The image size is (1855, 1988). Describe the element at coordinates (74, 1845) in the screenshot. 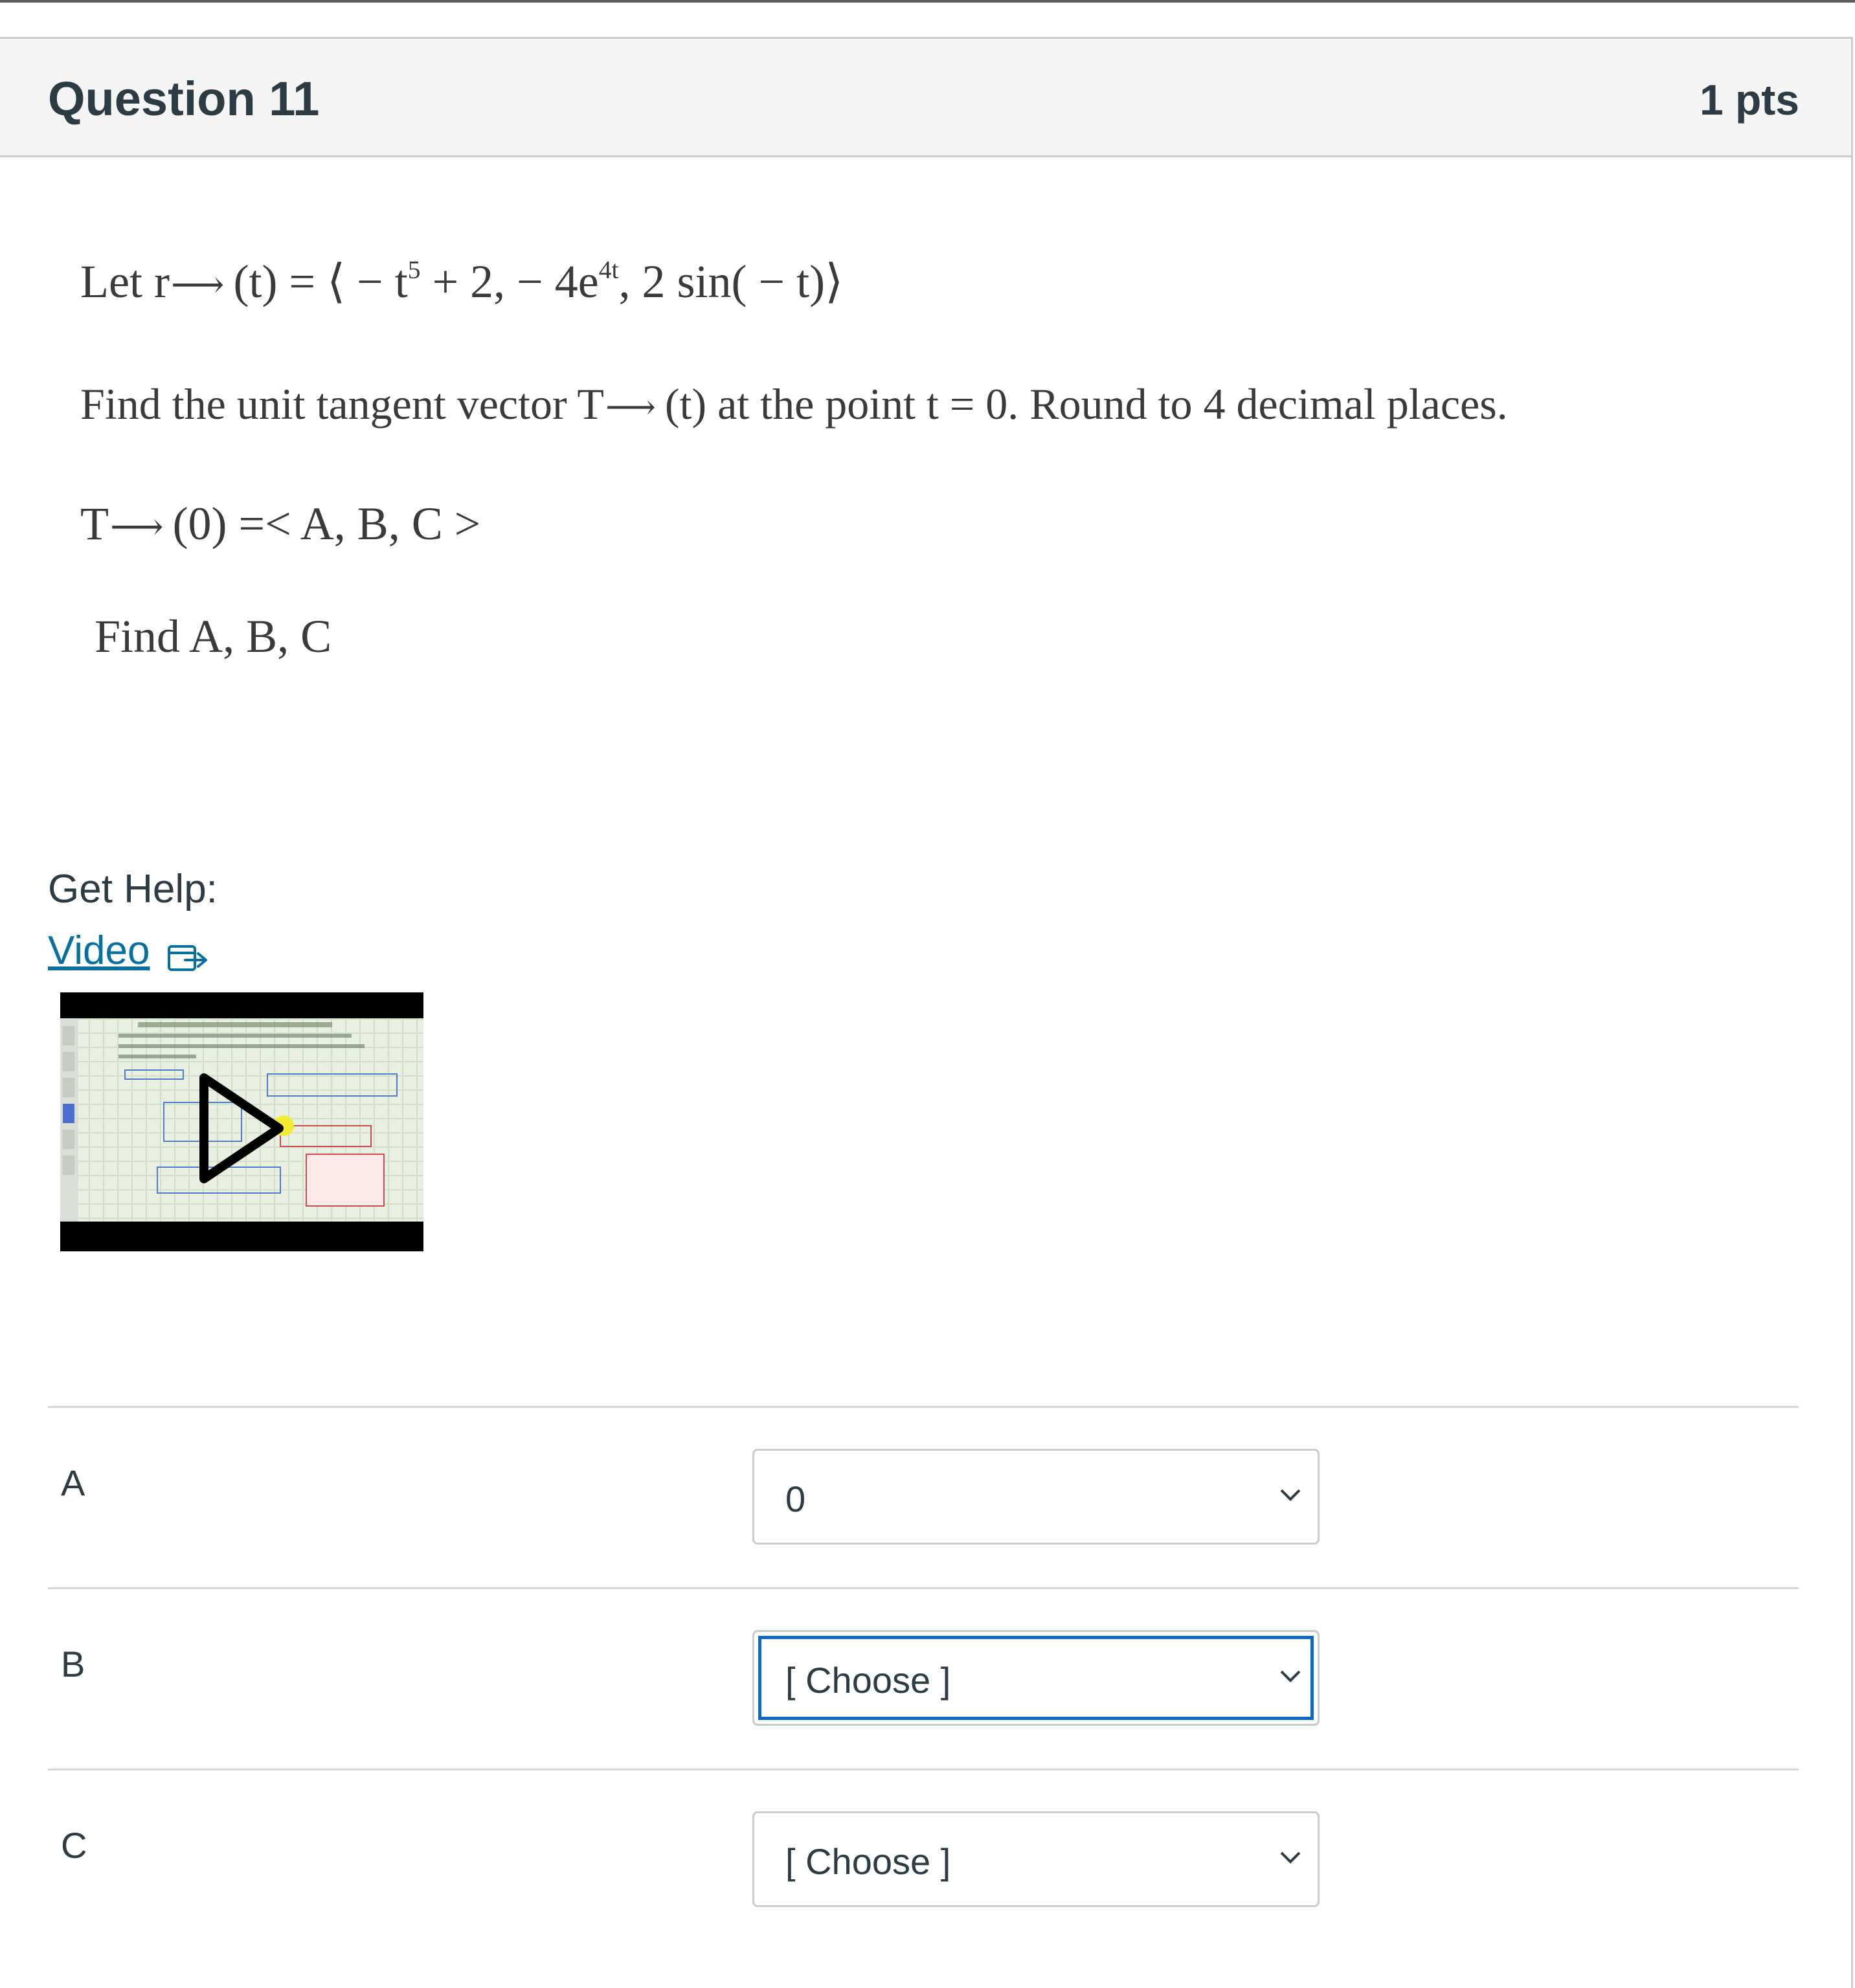

I see `answer-label-c: C` at that location.